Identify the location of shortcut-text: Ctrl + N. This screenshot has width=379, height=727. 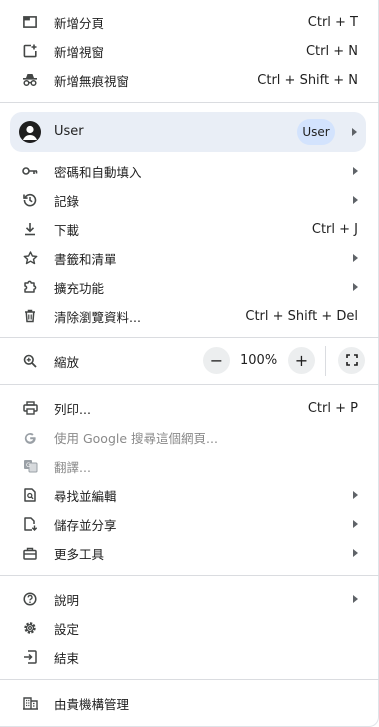
(331, 51).